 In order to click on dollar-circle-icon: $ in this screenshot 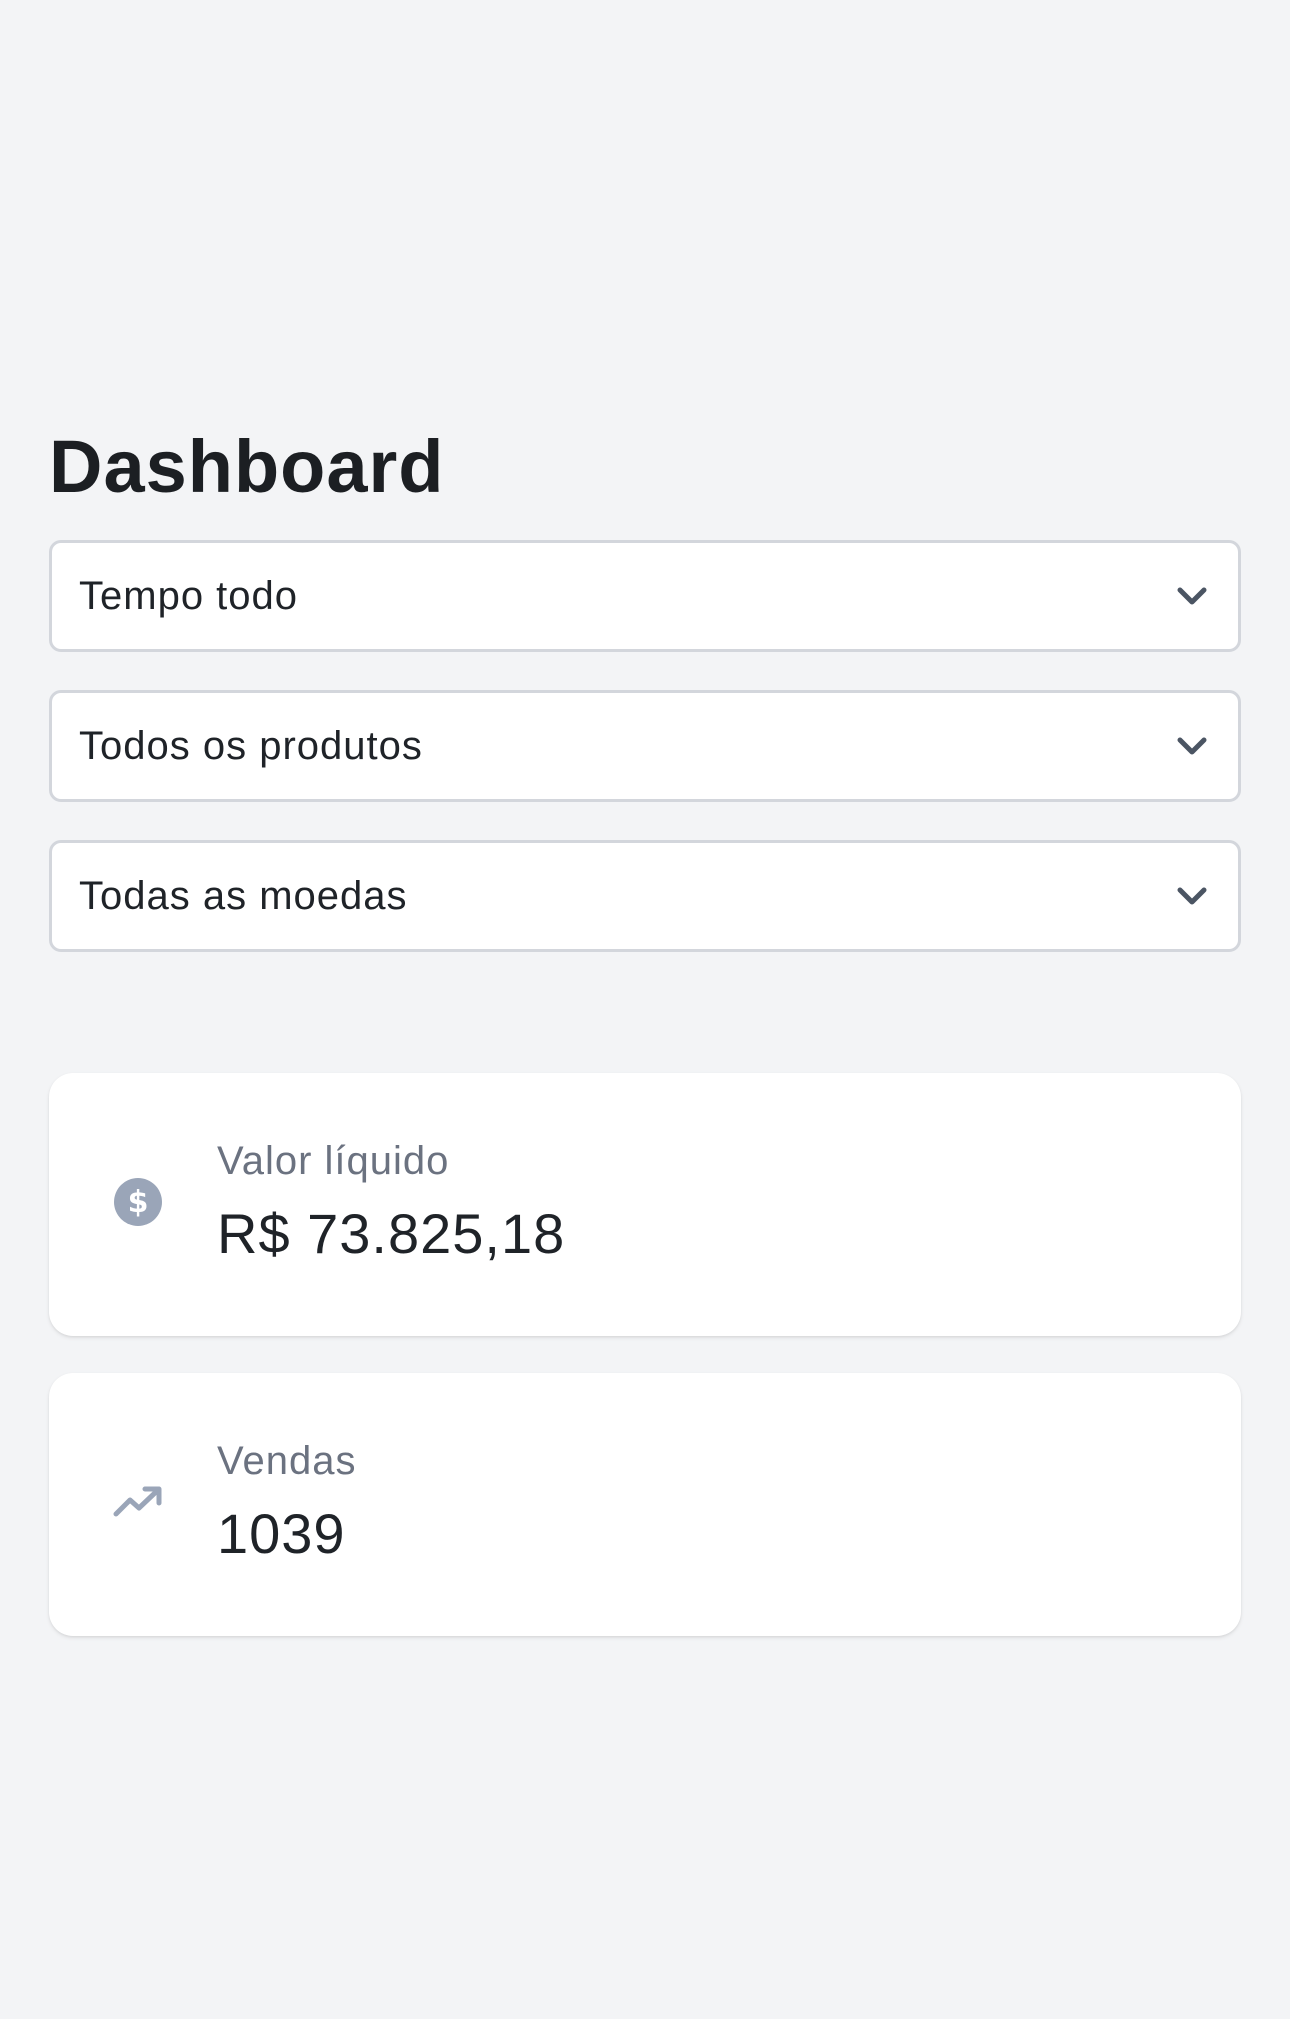, I will do `click(138, 1202)`.